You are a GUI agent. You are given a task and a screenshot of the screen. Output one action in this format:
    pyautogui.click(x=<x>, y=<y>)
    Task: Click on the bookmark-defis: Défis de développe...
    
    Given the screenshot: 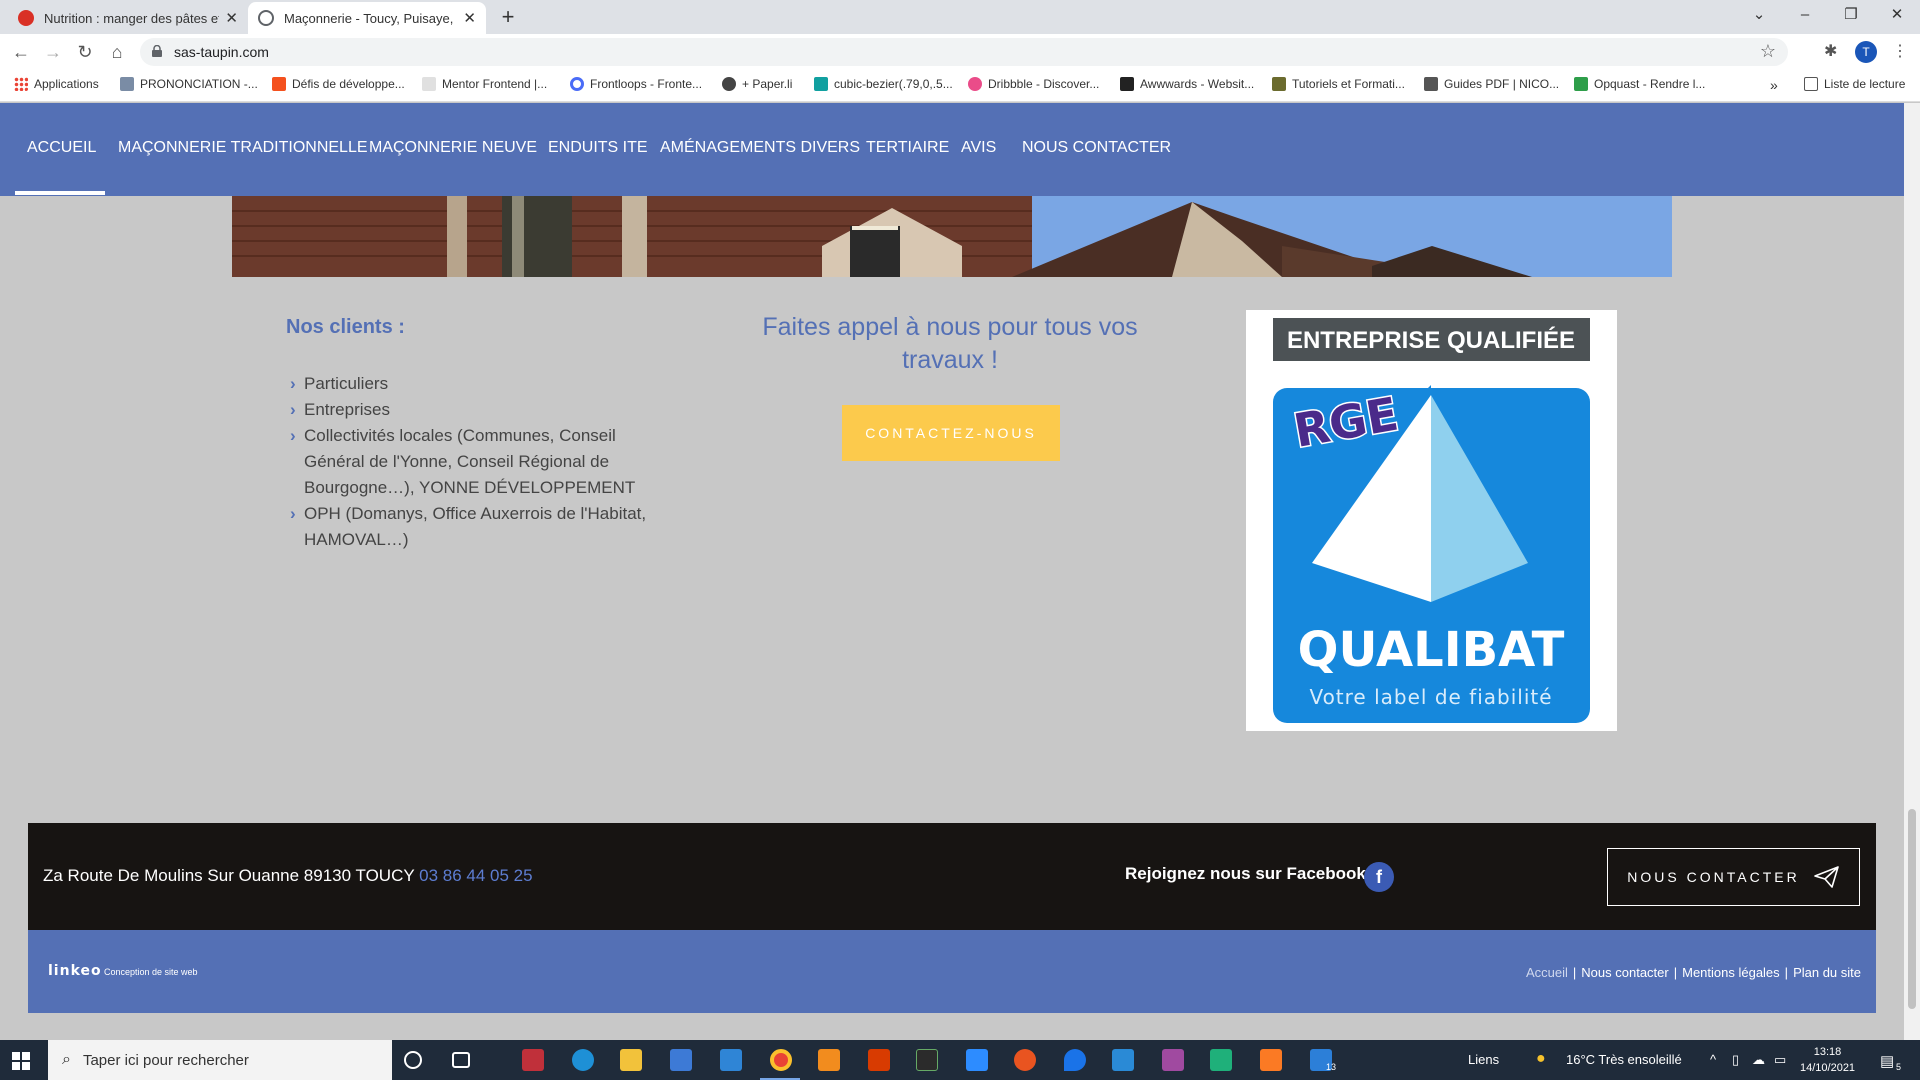 What is the action you would take?
    pyautogui.click(x=338, y=84)
    